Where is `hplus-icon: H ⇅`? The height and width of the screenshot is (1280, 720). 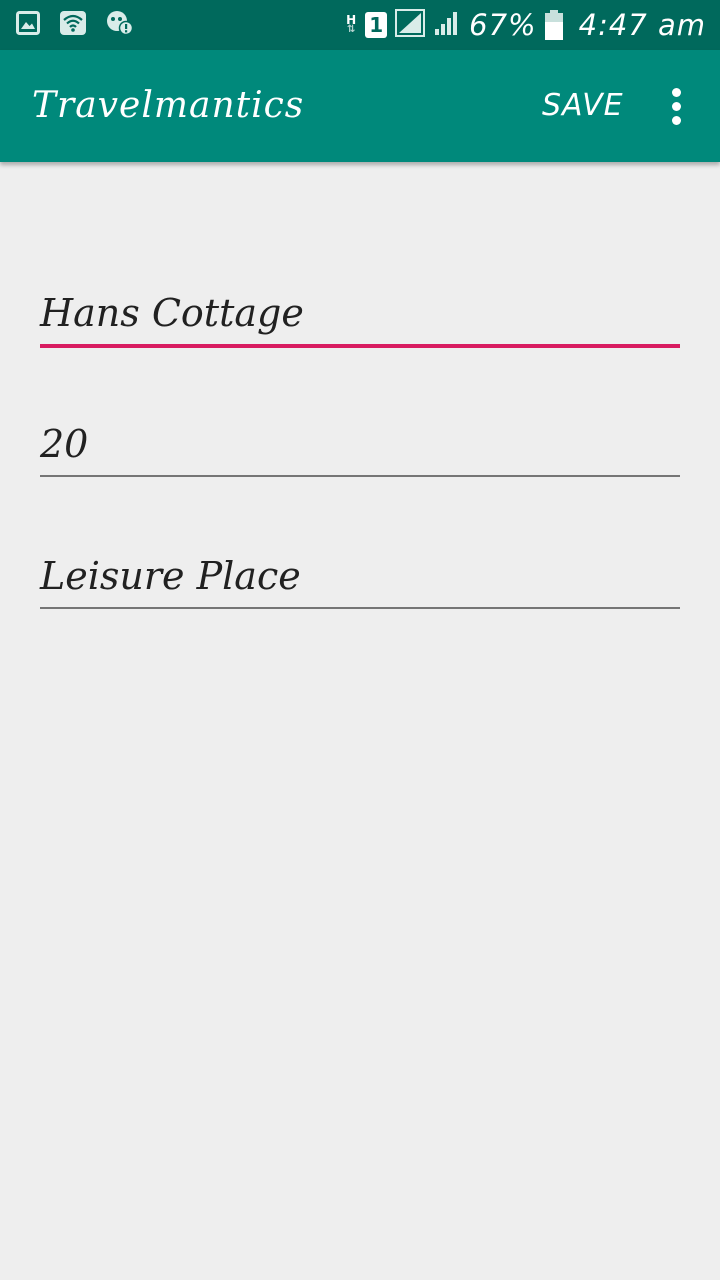 hplus-icon: H ⇅ is located at coordinates (351, 24).